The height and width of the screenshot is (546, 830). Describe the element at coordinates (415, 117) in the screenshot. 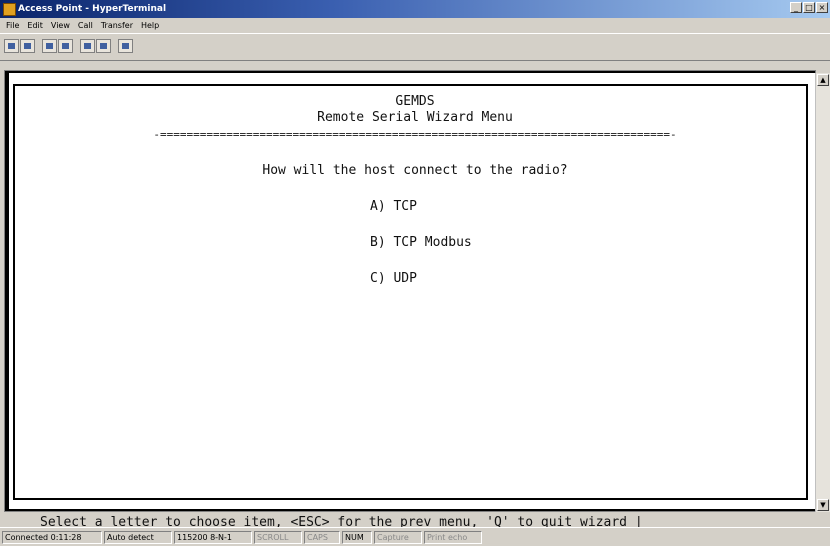

I see `terminal-menu-title: Remote Serial Wizard Menu` at that location.